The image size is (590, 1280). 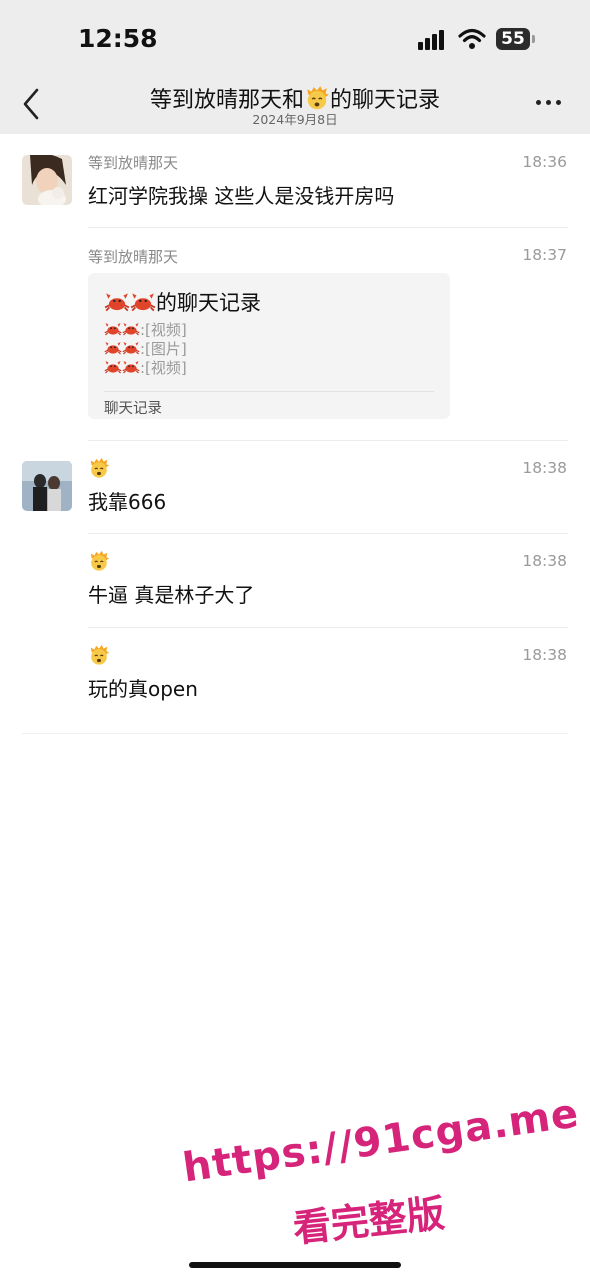 What do you see at coordinates (472, 38) in the screenshot?
I see `wifi-icon` at bounding box center [472, 38].